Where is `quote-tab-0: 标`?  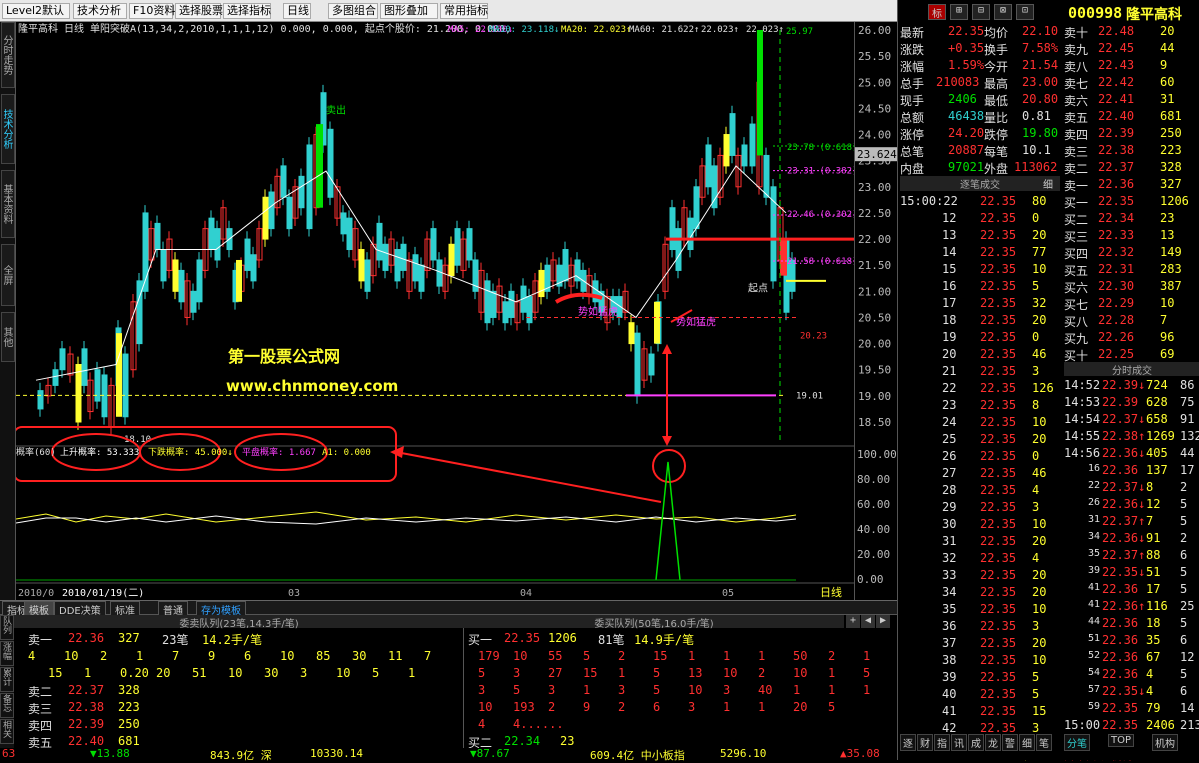
quote-tab-0: 标 is located at coordinates (937, 12).